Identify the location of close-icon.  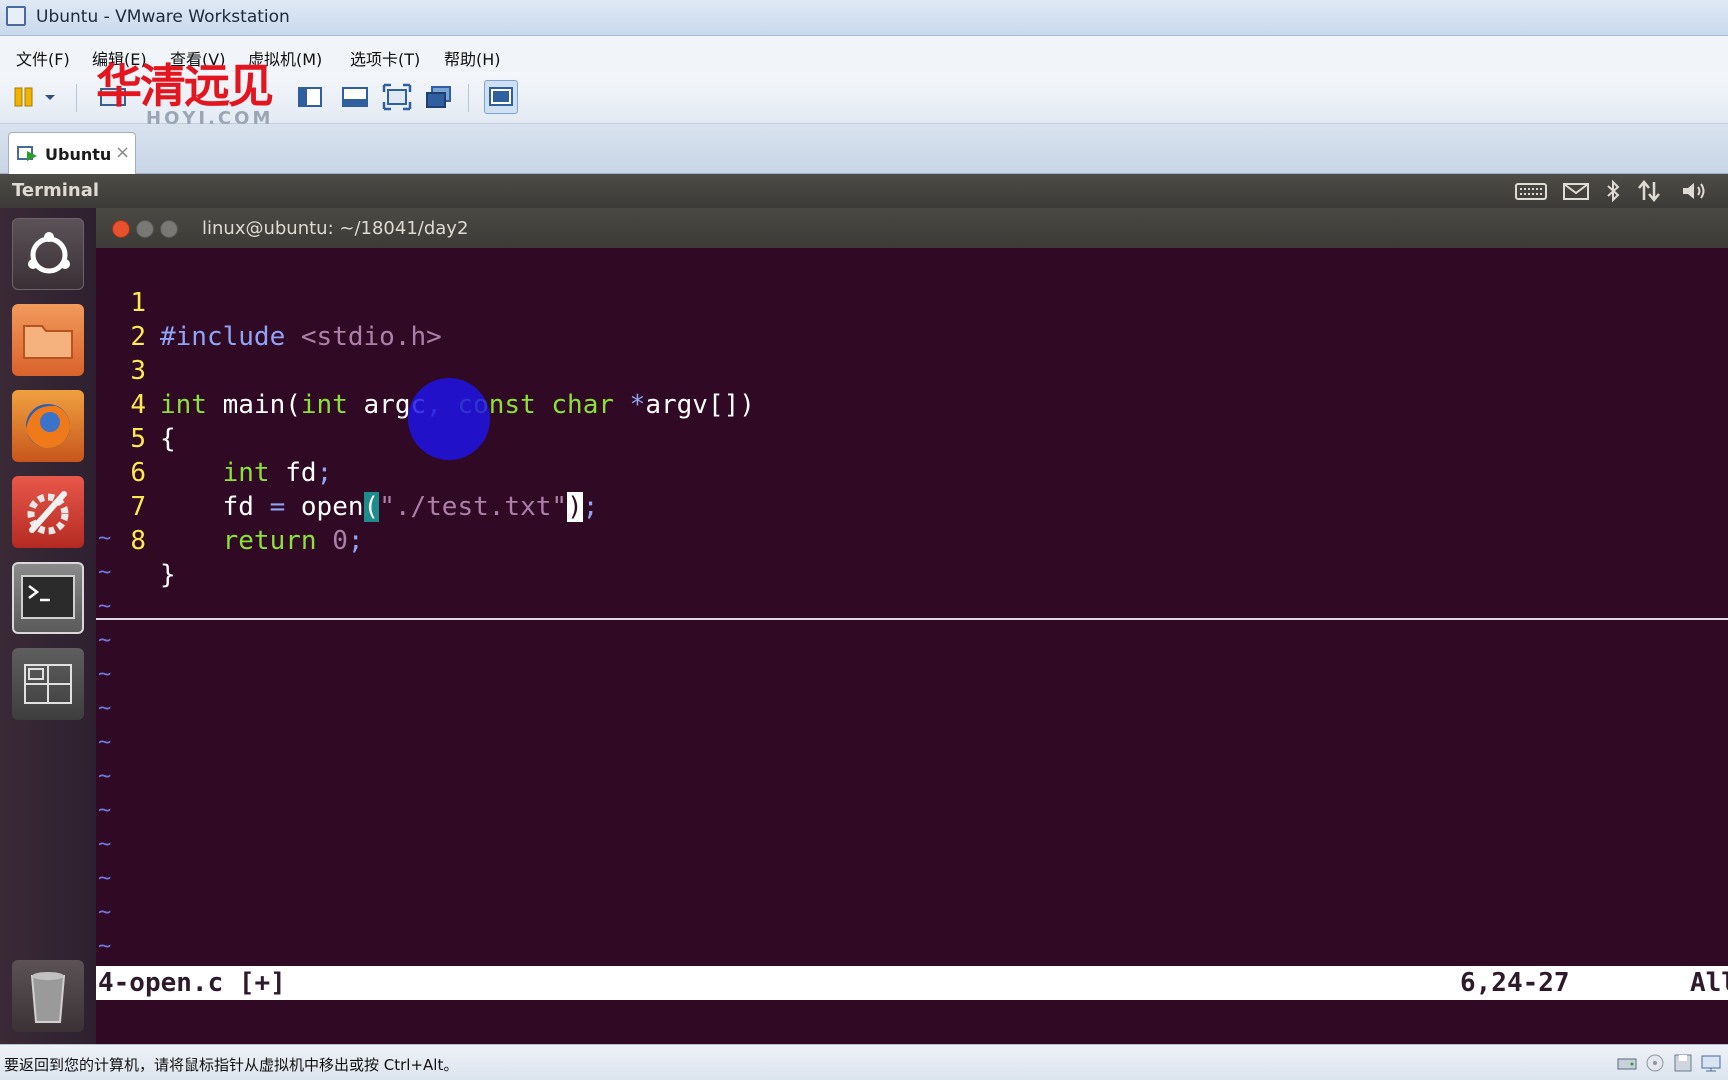
(121, 229).